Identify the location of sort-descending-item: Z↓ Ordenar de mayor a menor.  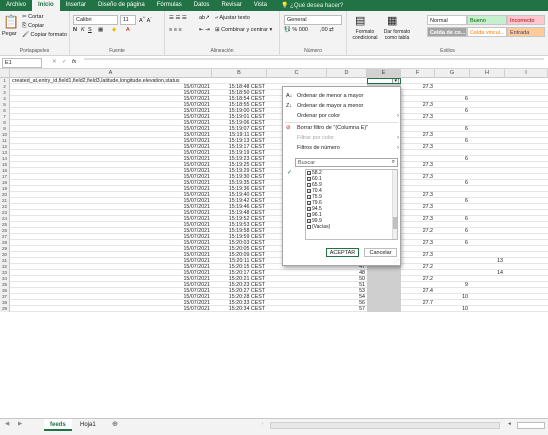
(324, 106).